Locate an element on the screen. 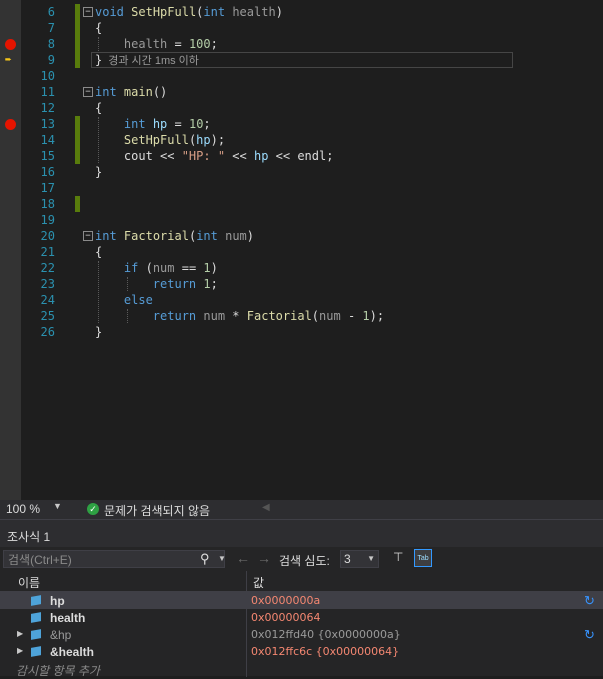 Image resolution: width=603 pixels, height=679 pixels. code-line-7: 7 { is located at coordinates (301, 28).